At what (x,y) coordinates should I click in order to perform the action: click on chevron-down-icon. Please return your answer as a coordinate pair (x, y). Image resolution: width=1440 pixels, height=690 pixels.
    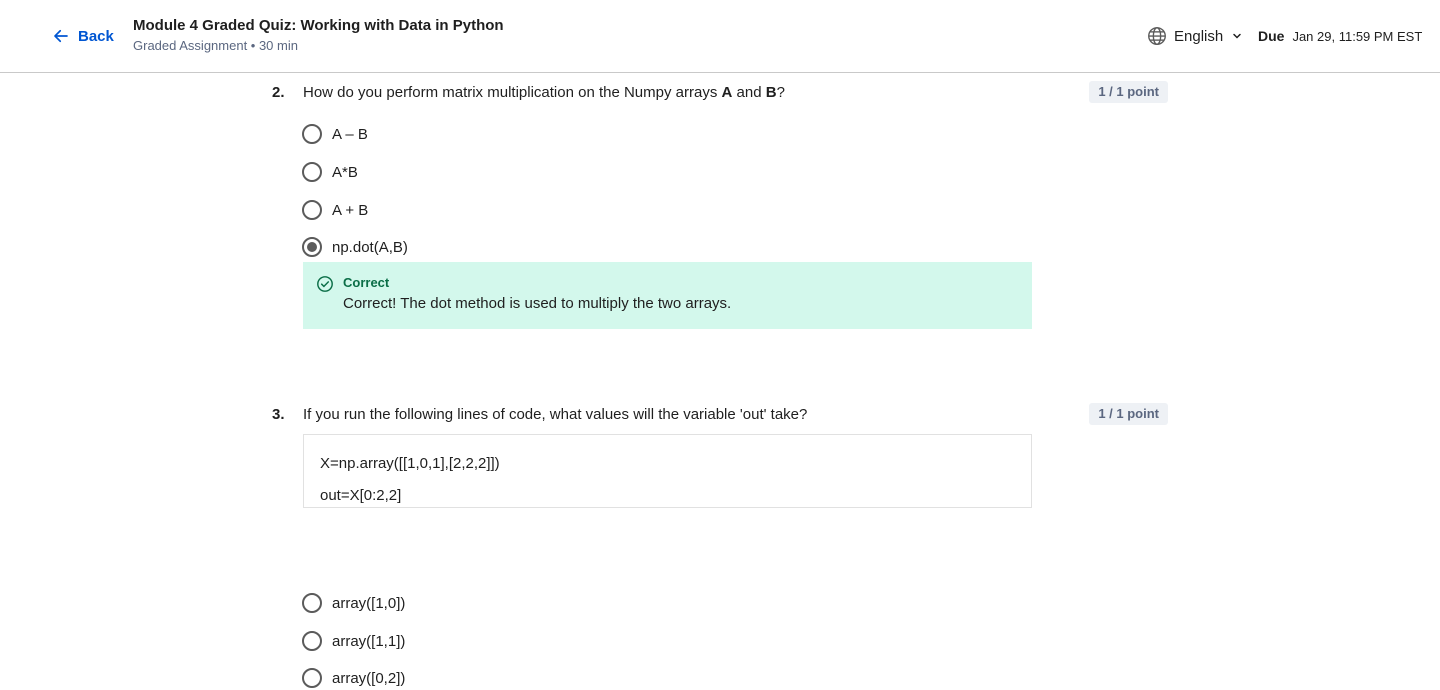
    Looking at the image, I should click on (1237, 36).